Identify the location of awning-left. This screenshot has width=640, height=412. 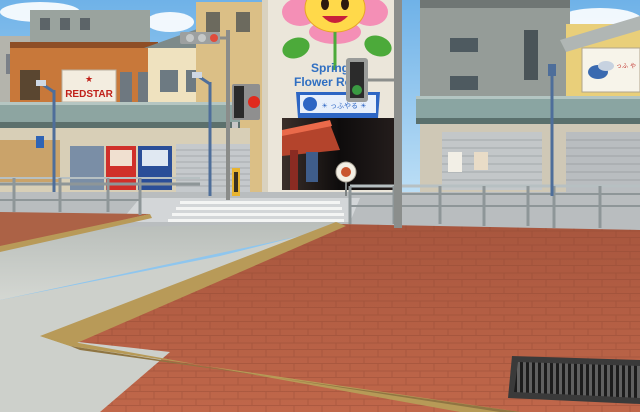
(120, 115).